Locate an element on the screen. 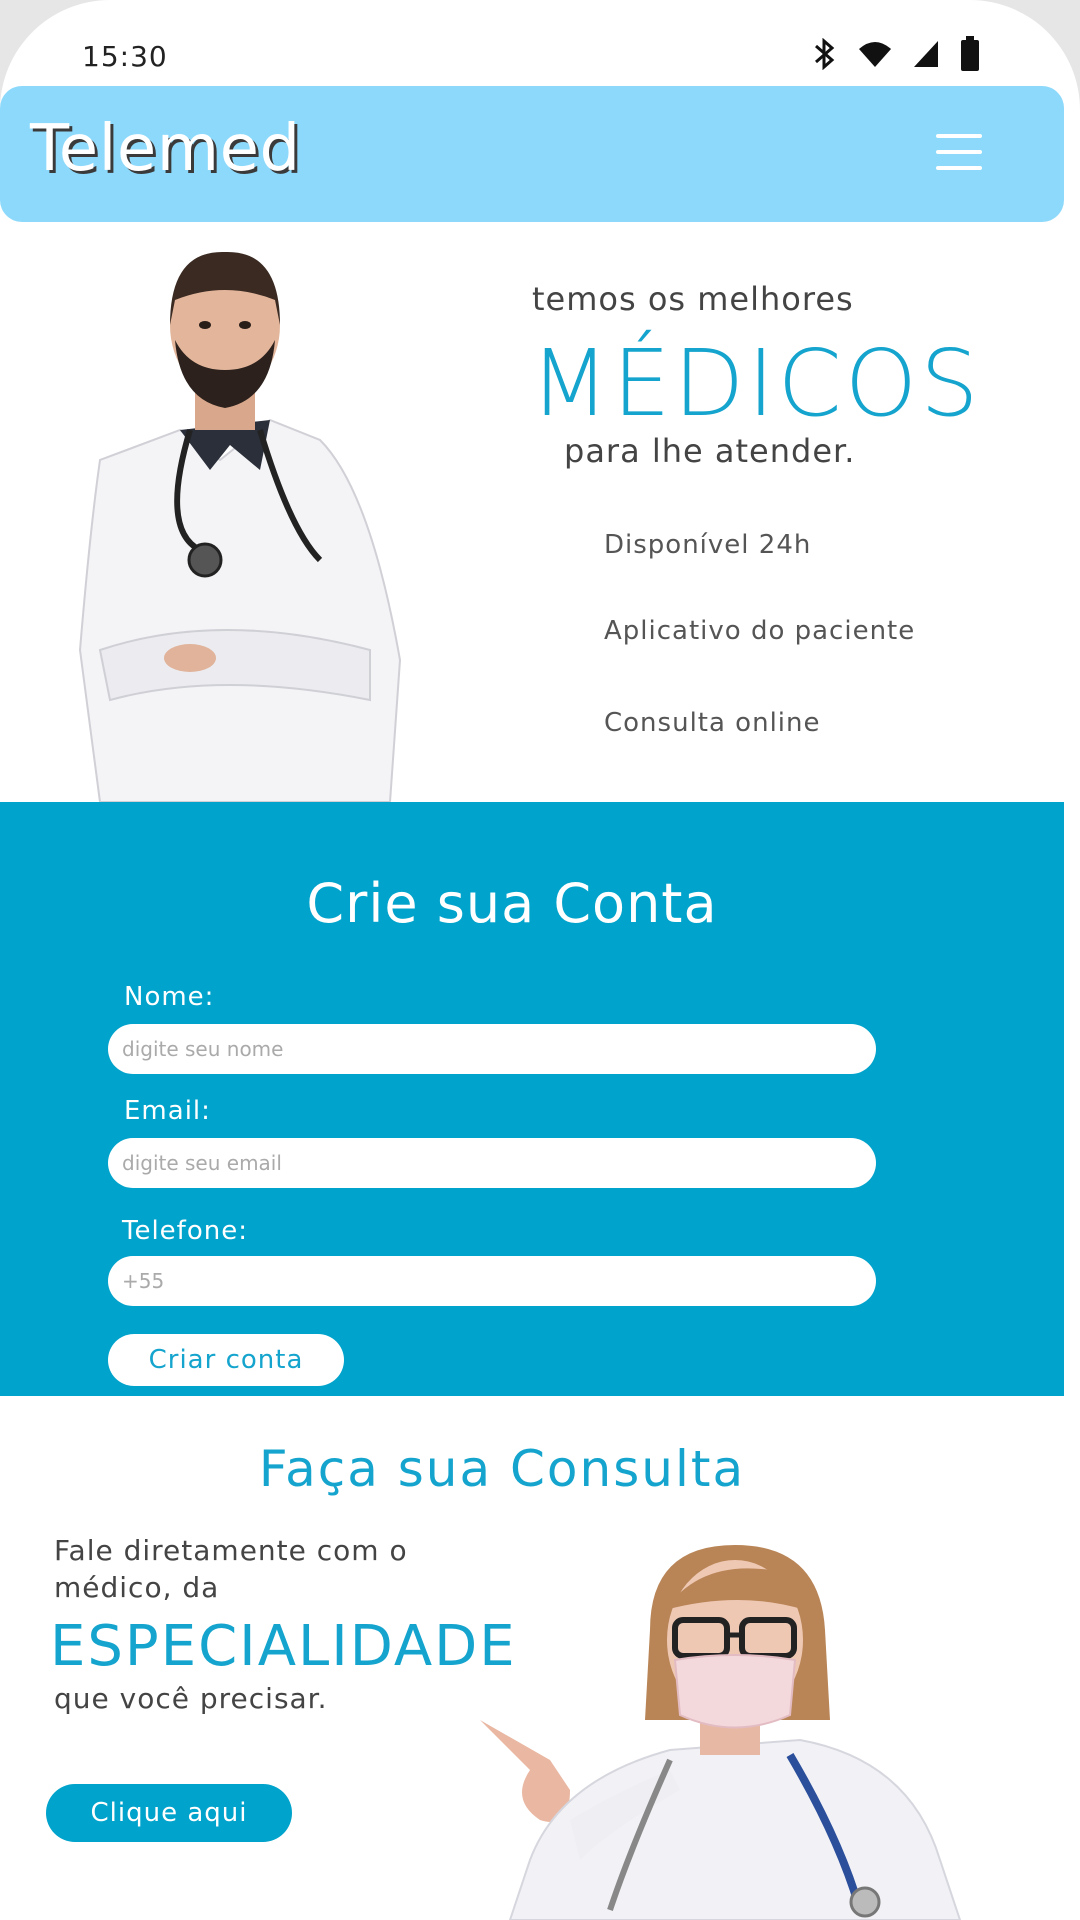 The image size is (1080, 1920). name-input is located at coordinates (492, 1049).